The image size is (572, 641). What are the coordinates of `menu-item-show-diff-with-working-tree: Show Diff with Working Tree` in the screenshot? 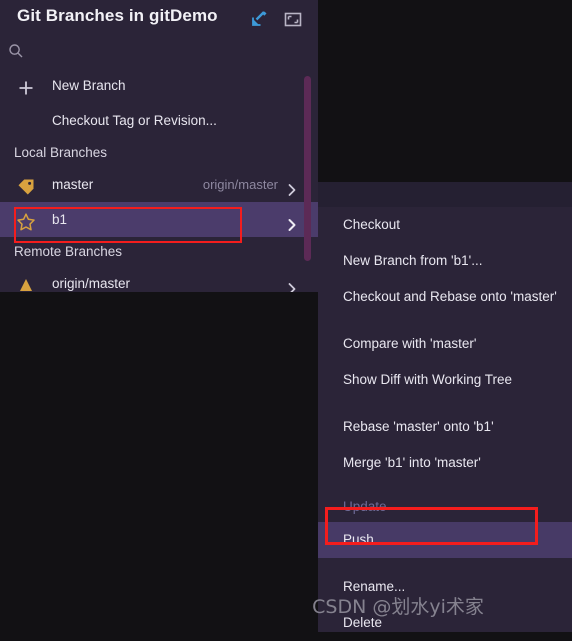 It's located at (445, 380).